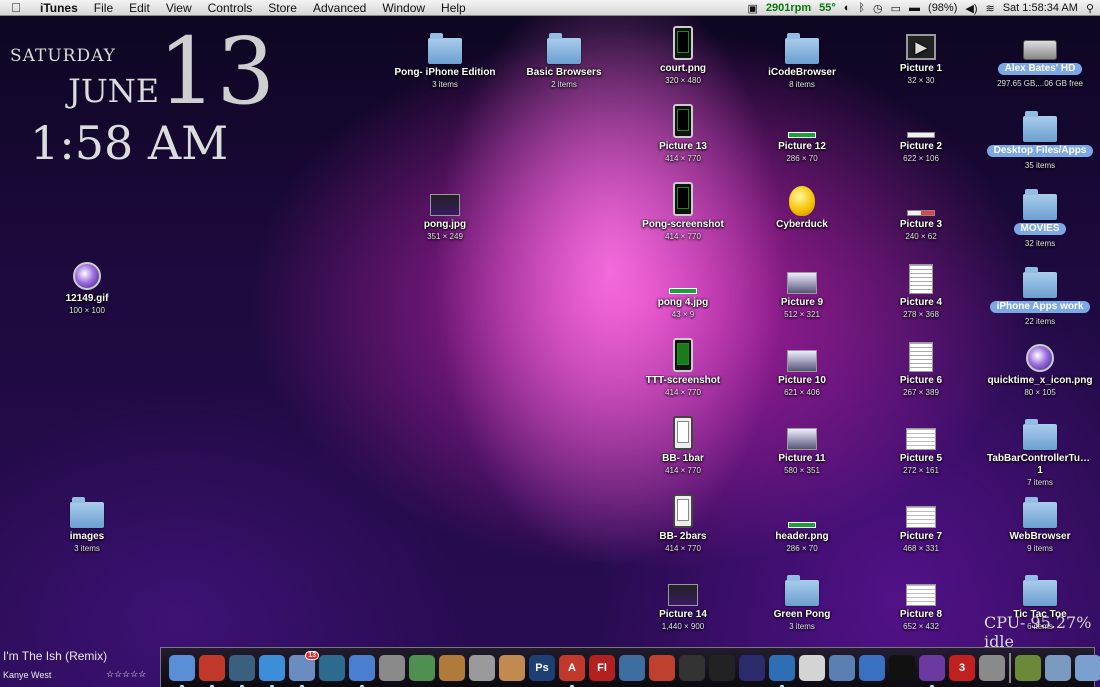 The image size is (1100, 687). What do you see at coordinates (878, 8) in the screenshot?
I see `time-machine-icon: ◷` at bounding box center [878, 8].